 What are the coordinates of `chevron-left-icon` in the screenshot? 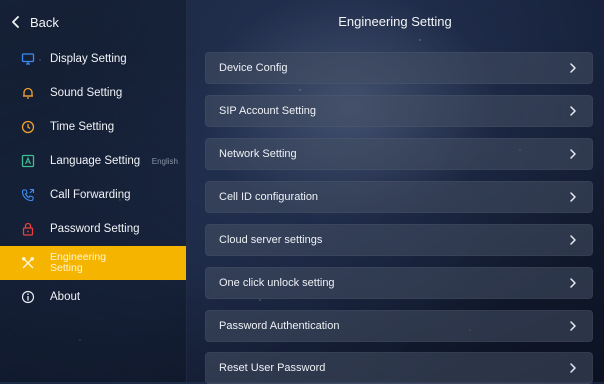 It's located at (16, 22).